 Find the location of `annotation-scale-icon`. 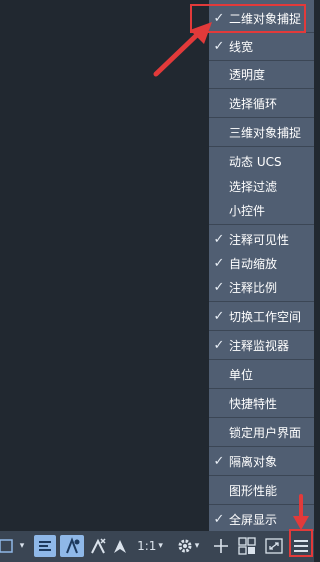

annotation-scale-icon is located at coordinates (120, 546).